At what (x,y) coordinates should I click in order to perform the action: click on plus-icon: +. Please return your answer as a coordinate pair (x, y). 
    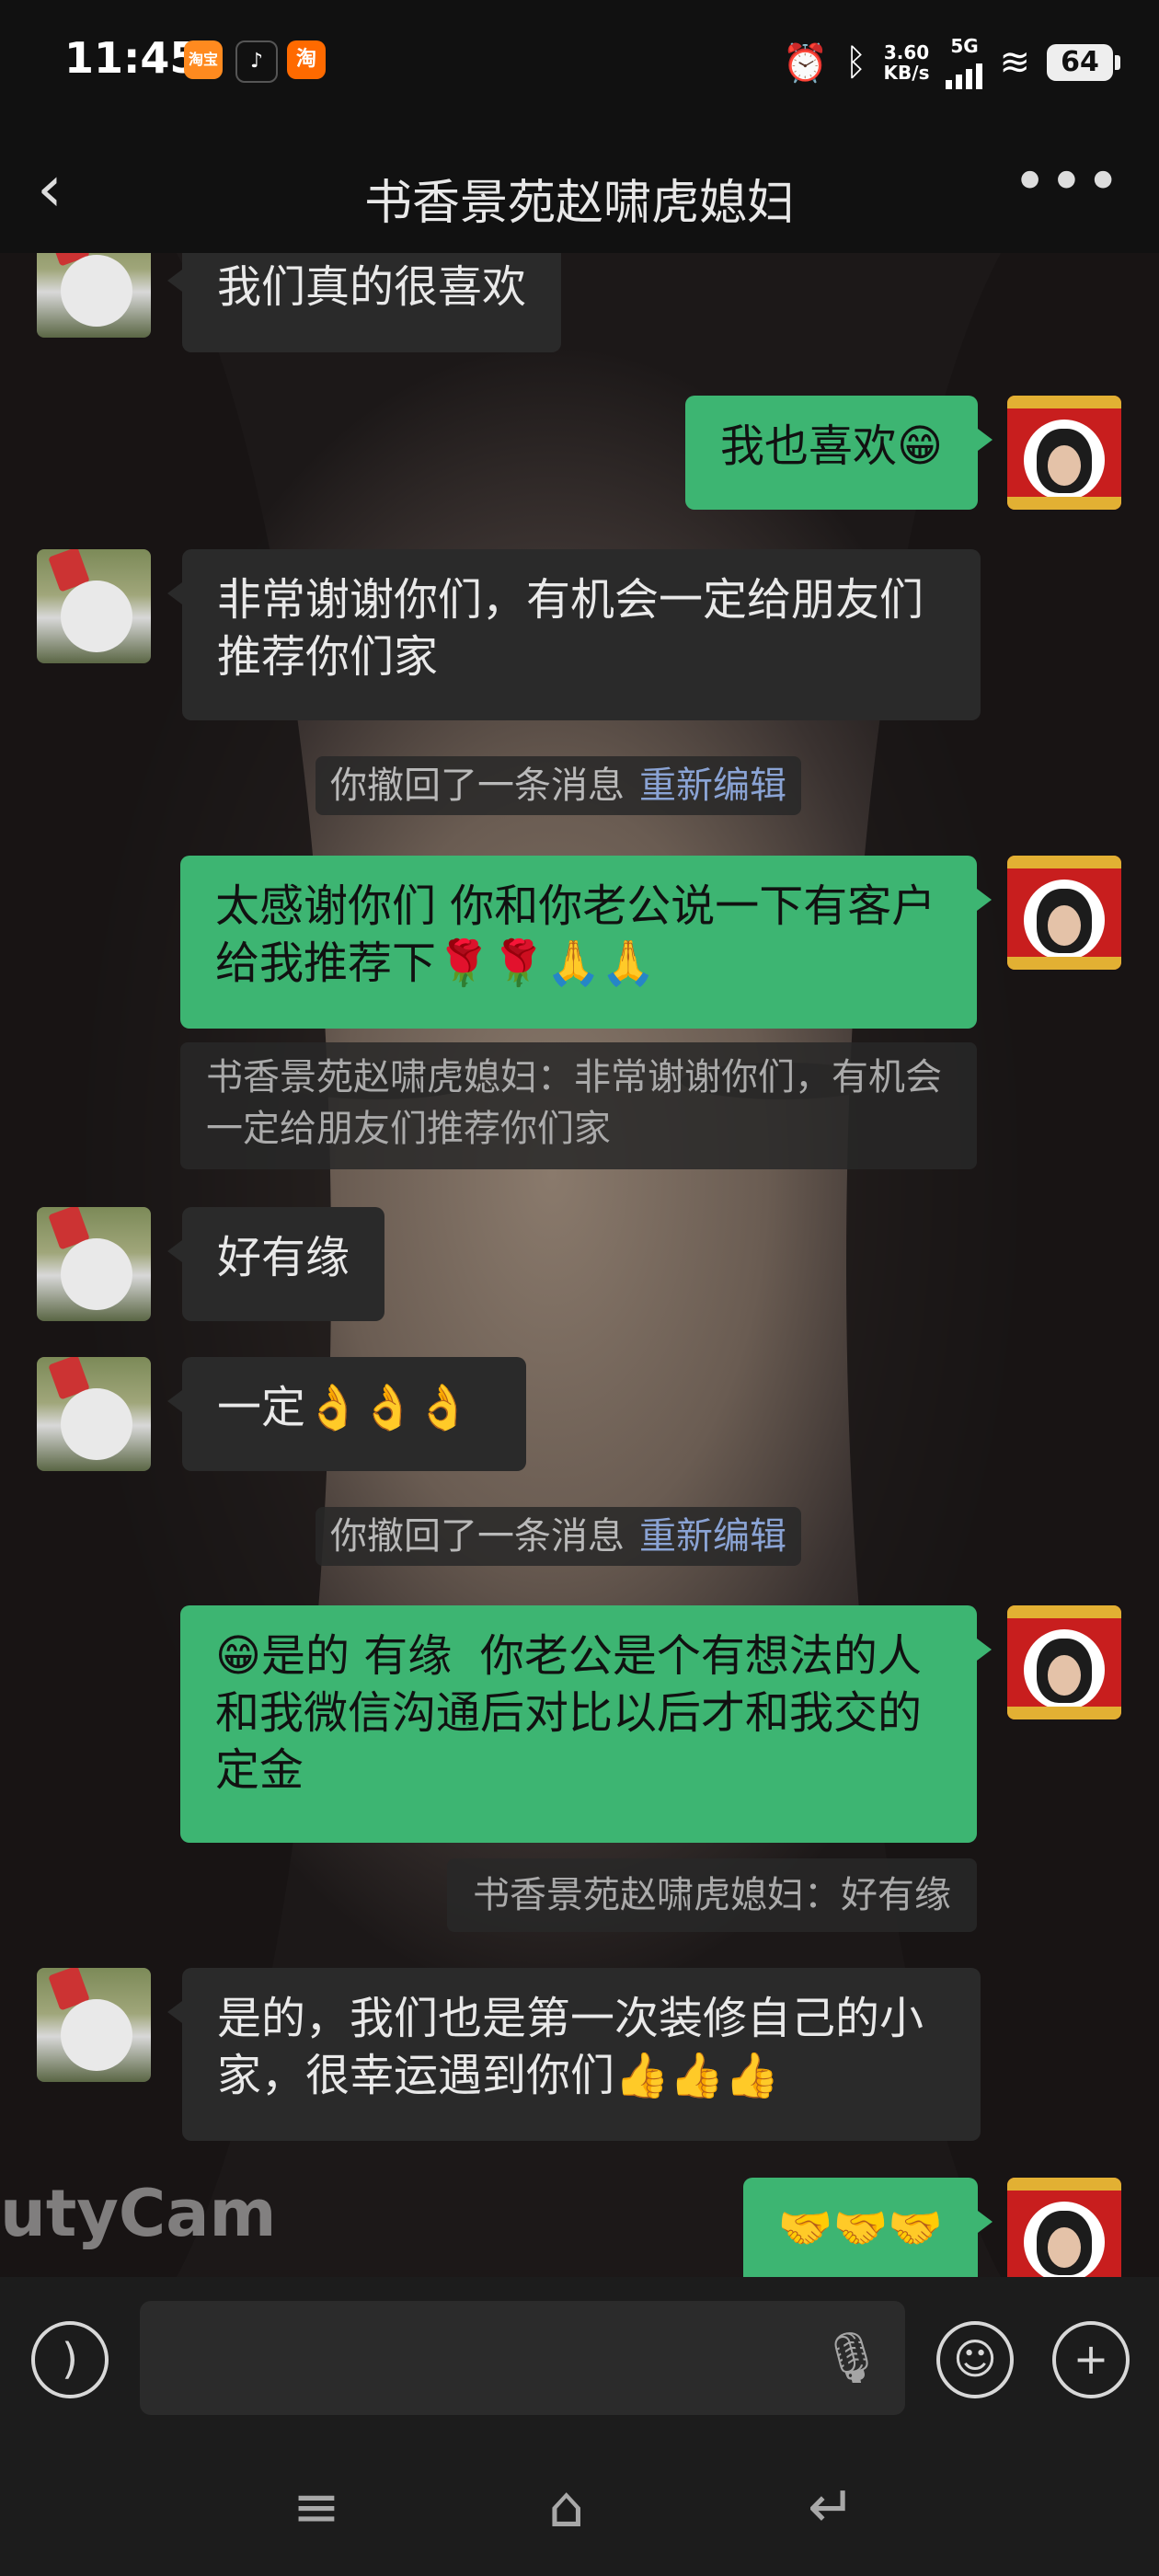
    Looking at the image, I should click on (1091, 2359).